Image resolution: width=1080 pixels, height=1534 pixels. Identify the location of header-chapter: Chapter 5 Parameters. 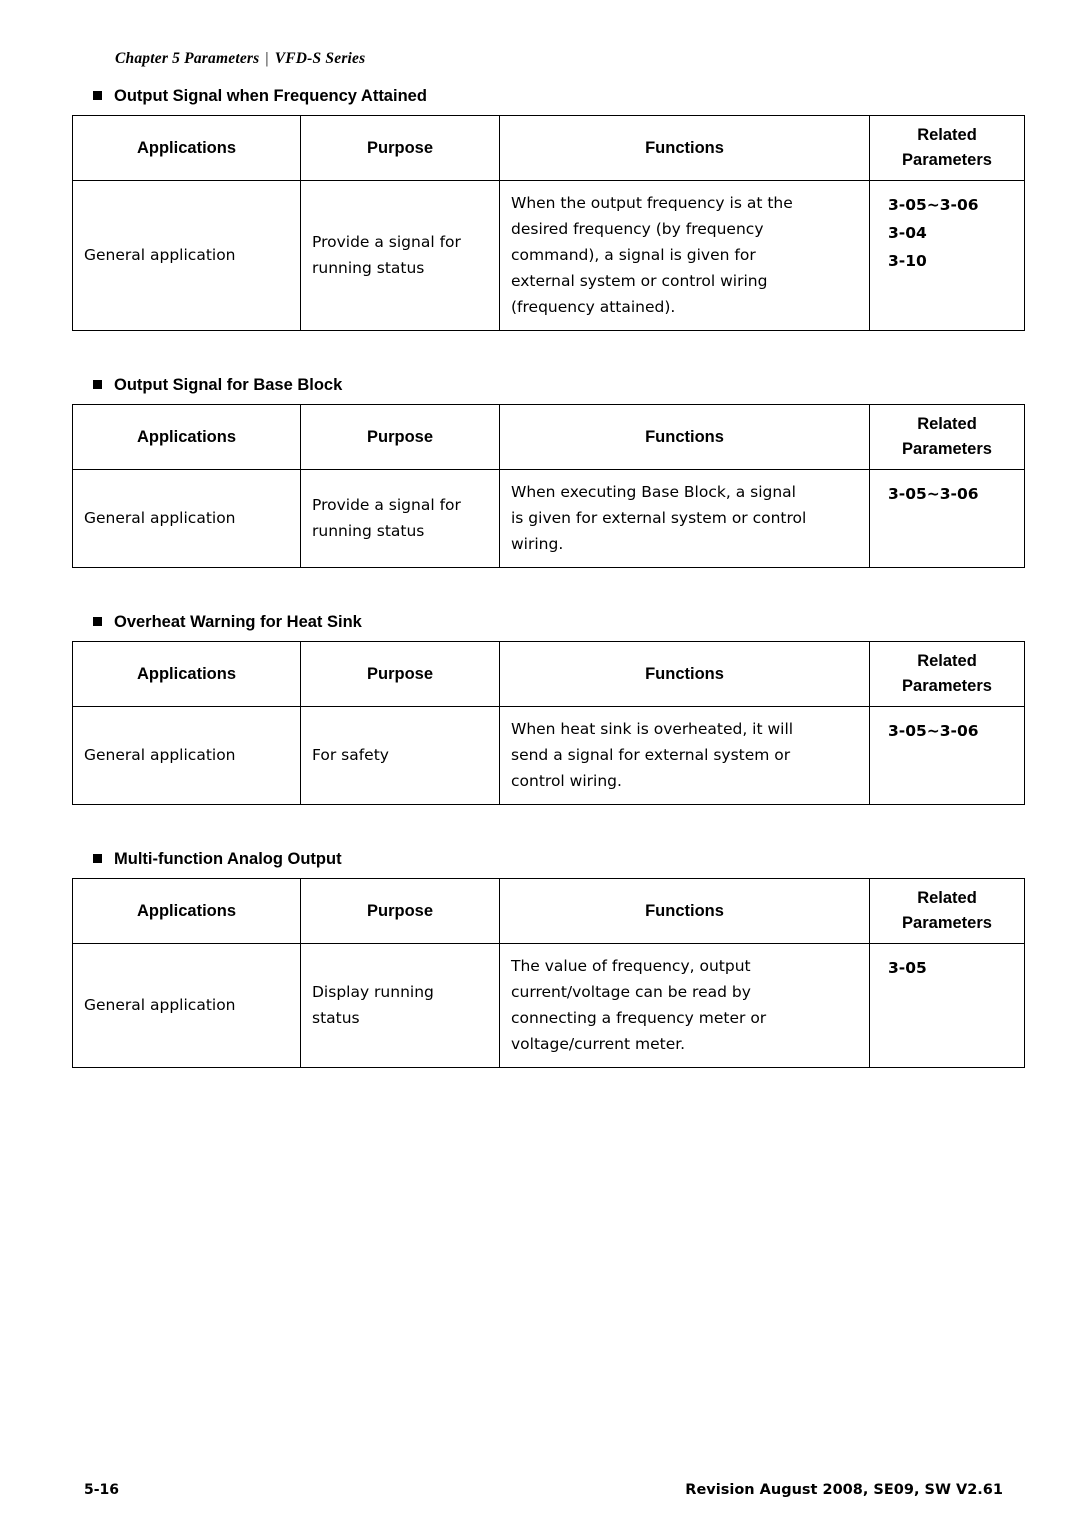
(187, 58).